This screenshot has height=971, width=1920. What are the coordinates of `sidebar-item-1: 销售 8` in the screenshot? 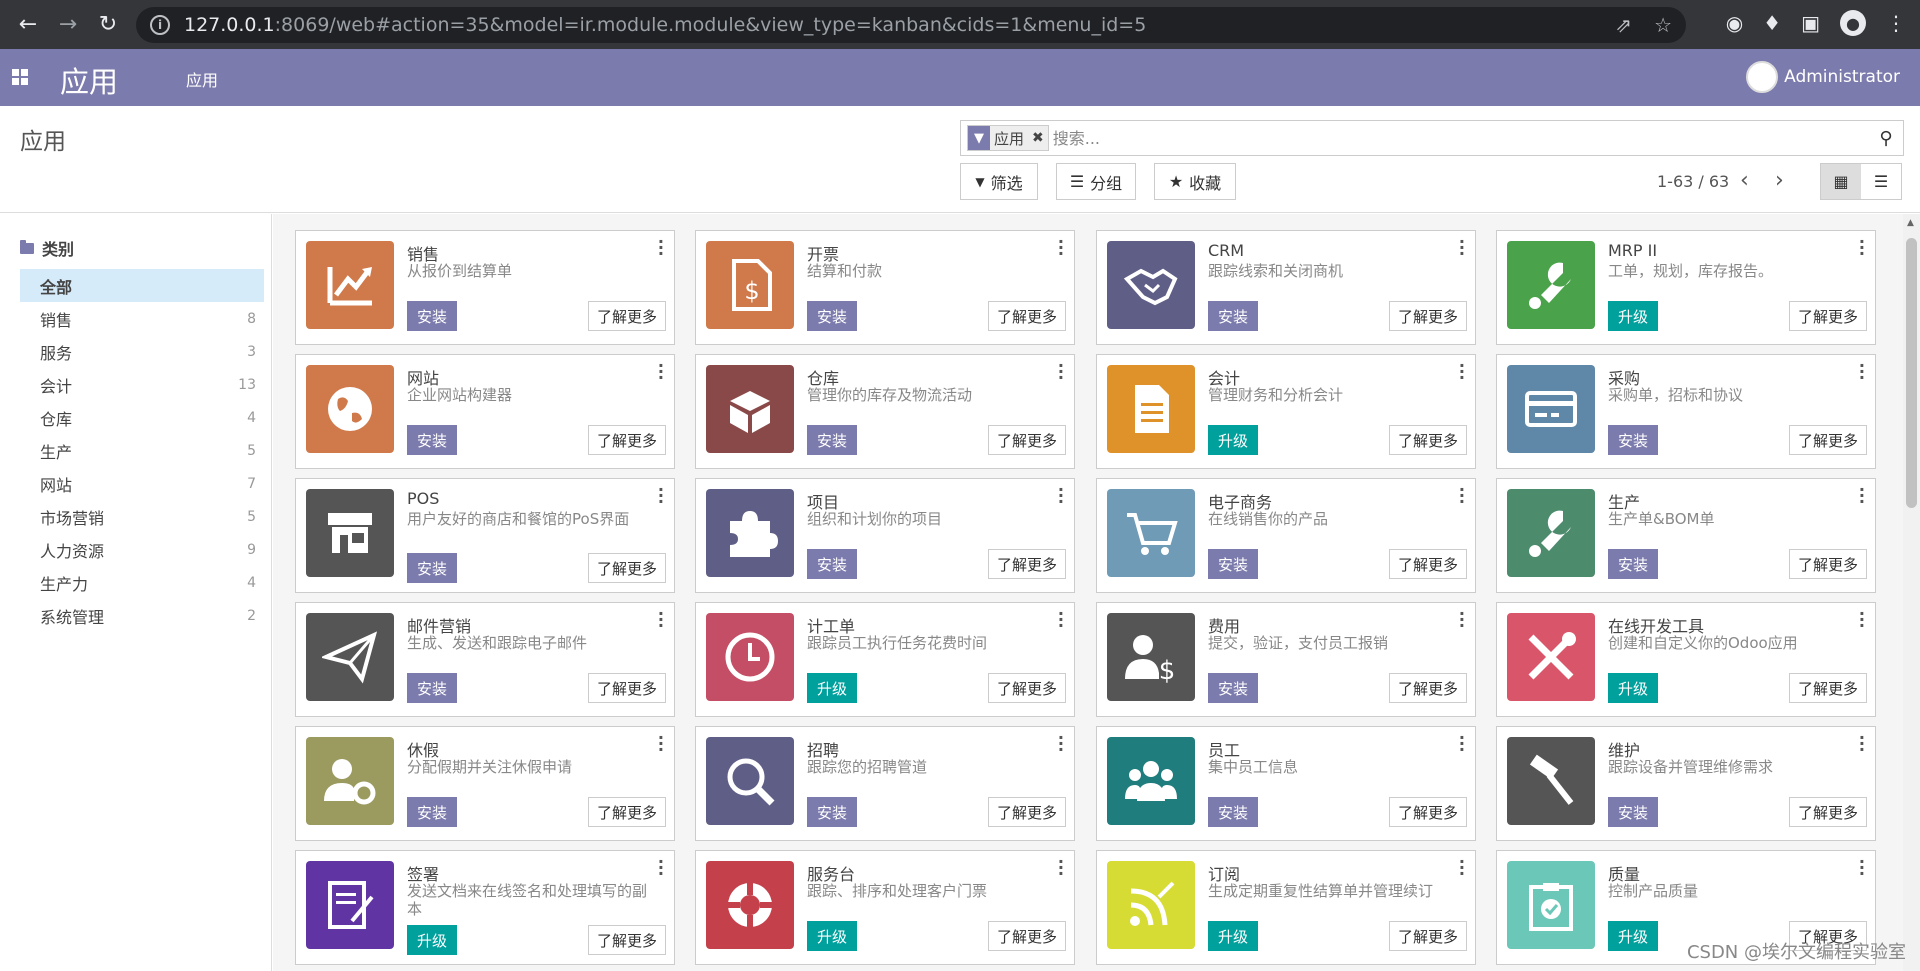 It's located at (142, 318).